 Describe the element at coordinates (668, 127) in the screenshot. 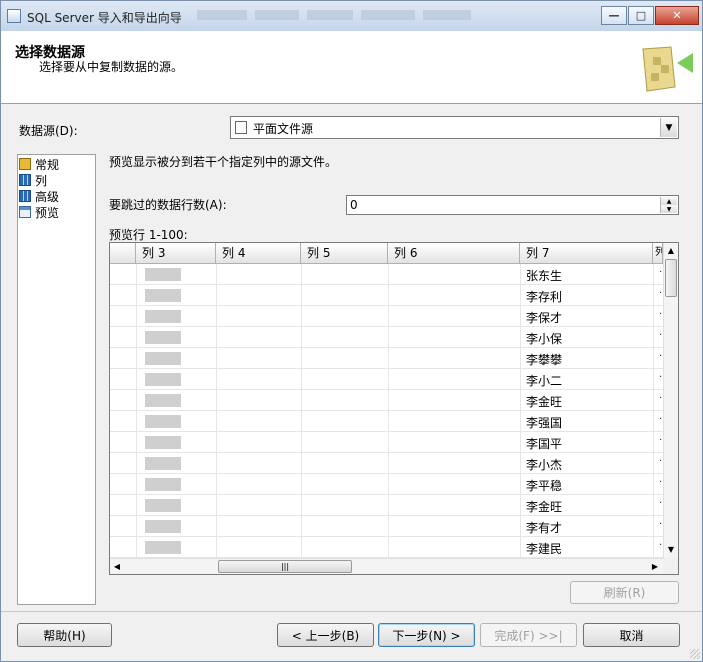

I see `chevron-down-icon: ▼` at that location.